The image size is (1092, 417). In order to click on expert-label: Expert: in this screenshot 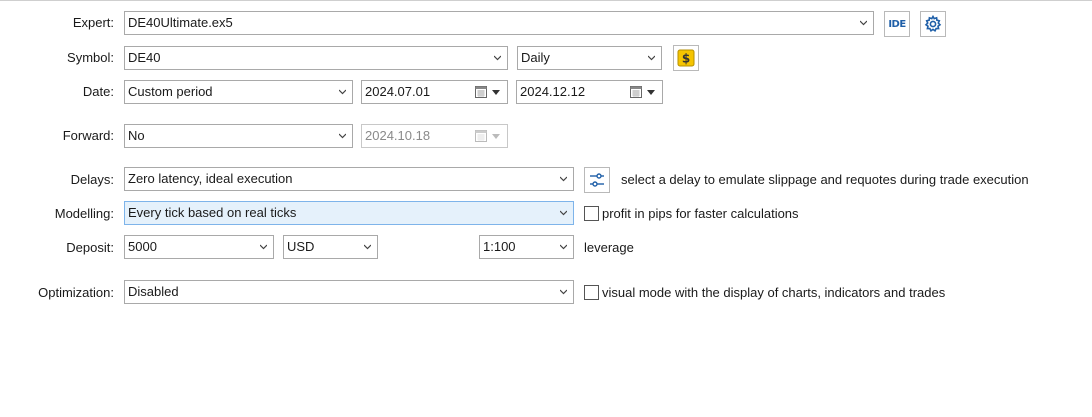, I will do `click(93, 22)`.